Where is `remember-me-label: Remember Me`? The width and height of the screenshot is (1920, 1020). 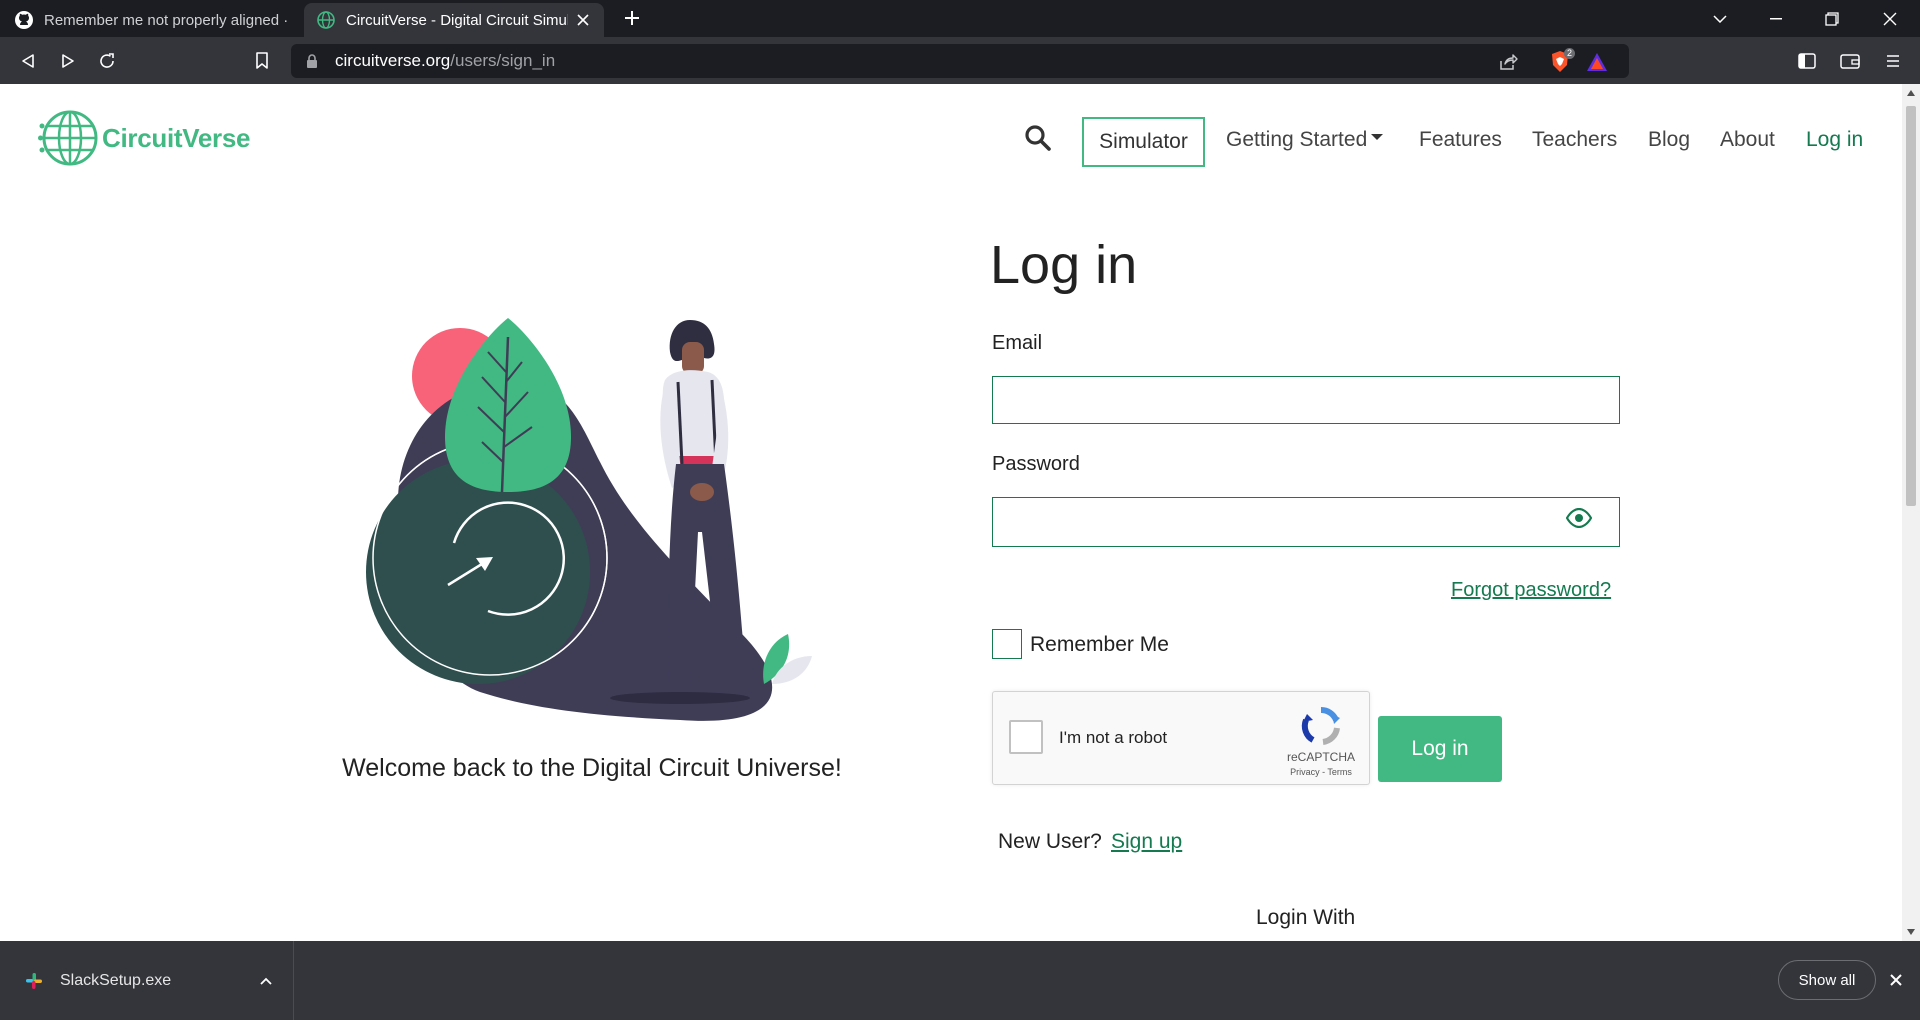 remember-me-label: Remember Me is located at coordinates (1099, 644).